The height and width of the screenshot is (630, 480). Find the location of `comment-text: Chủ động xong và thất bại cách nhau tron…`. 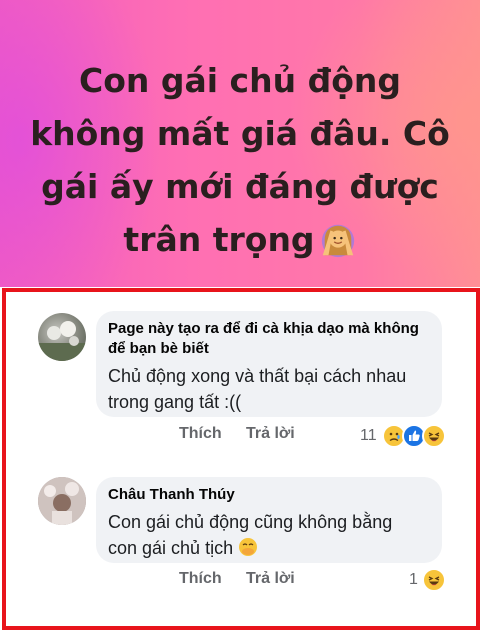

comment-text: Chủ động xong và thất bại cách nhau tron… is located at coordinates (257, 389).